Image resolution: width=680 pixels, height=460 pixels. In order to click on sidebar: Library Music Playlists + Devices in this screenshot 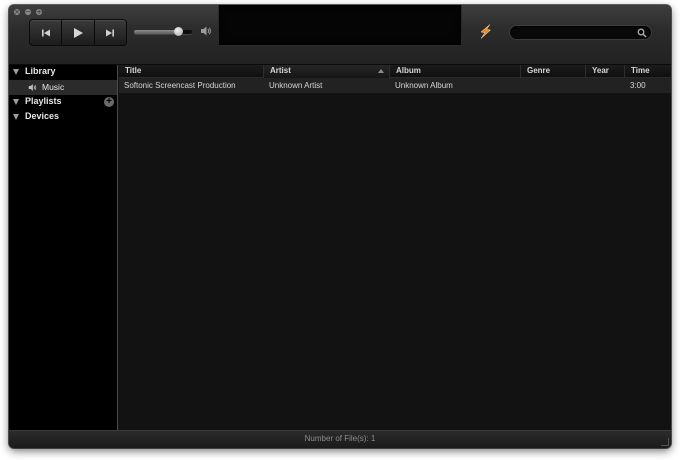, I will do `click(63, 247)`.